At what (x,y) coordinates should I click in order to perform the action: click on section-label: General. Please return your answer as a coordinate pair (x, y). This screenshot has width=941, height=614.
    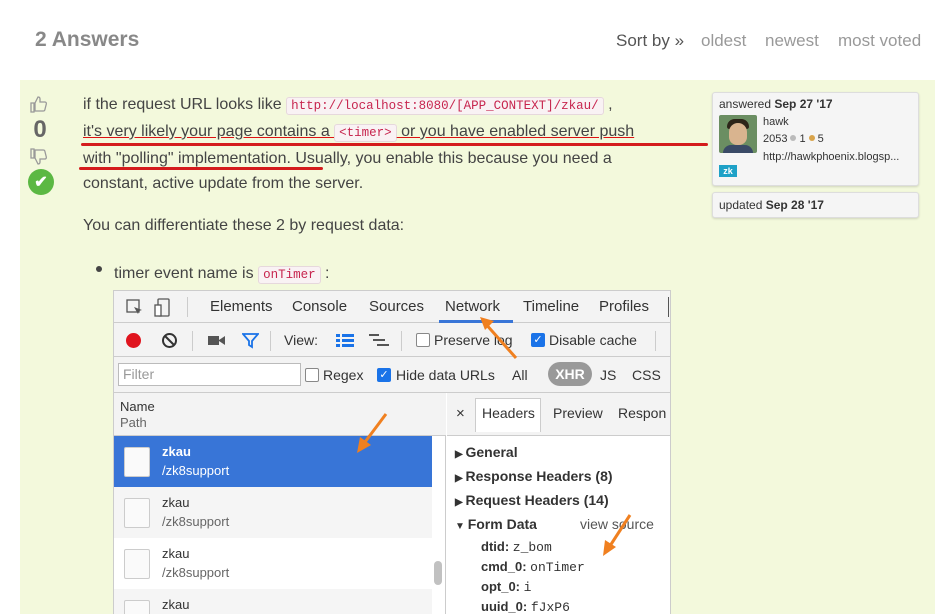
    Looking at the image, I should click on (491, 452).